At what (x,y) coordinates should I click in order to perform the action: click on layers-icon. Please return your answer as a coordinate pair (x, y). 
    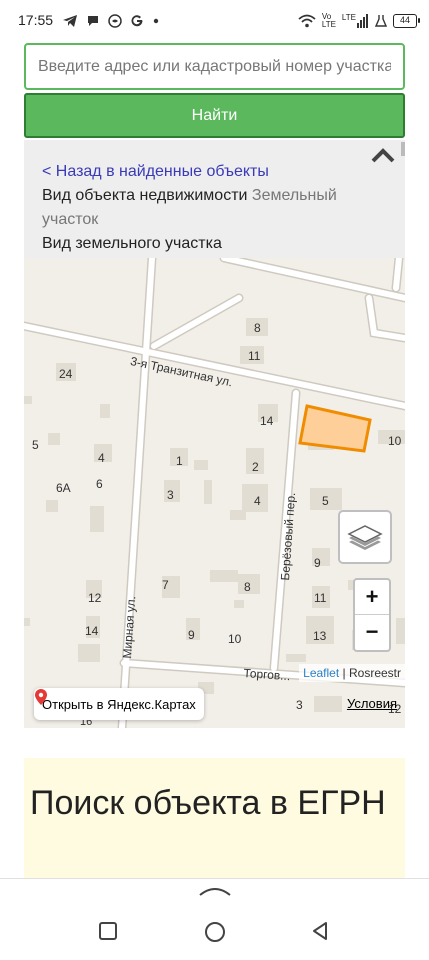
    Looking at the image, I should click on (365, 537).